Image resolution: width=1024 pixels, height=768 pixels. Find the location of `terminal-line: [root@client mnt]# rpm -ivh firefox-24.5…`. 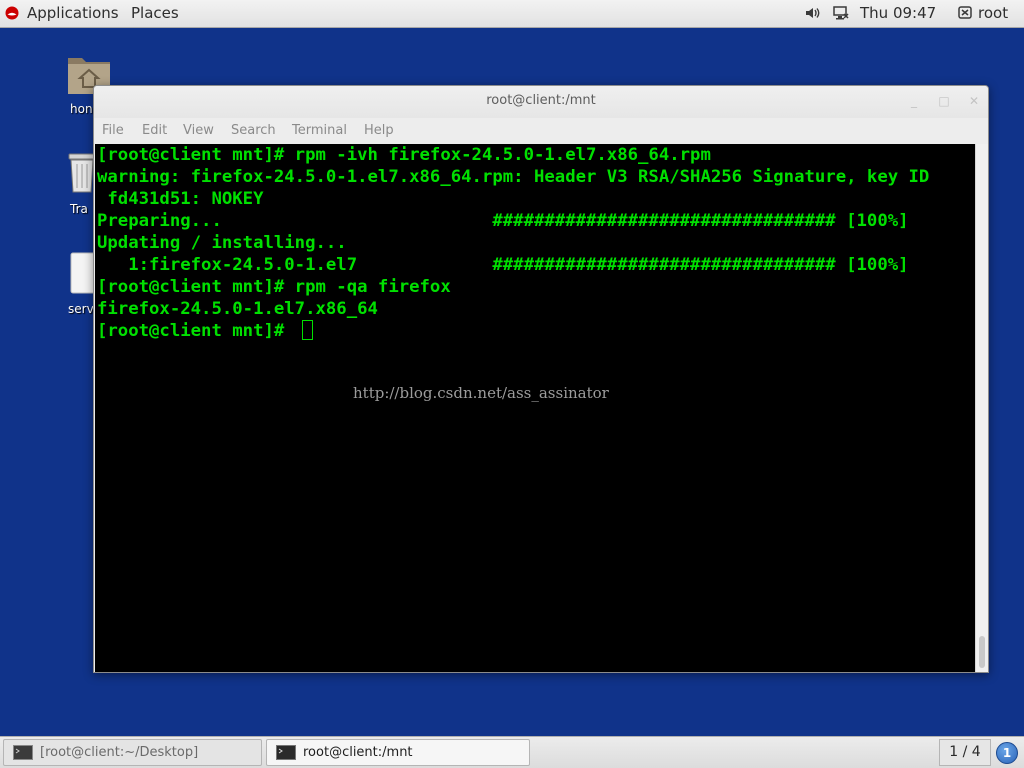

terminal-line: [root@client mnt]# rpm -ivh firefox-24.5… is located at coordinates (404, 155).